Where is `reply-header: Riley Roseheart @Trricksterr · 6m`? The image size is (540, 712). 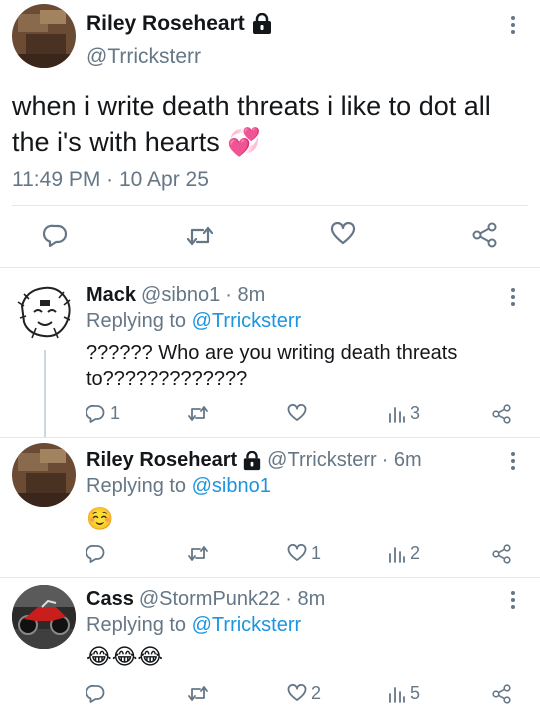 reply-header: Riley Roseheart @Trricksterr · 6m is located at coordinates (254, 460).